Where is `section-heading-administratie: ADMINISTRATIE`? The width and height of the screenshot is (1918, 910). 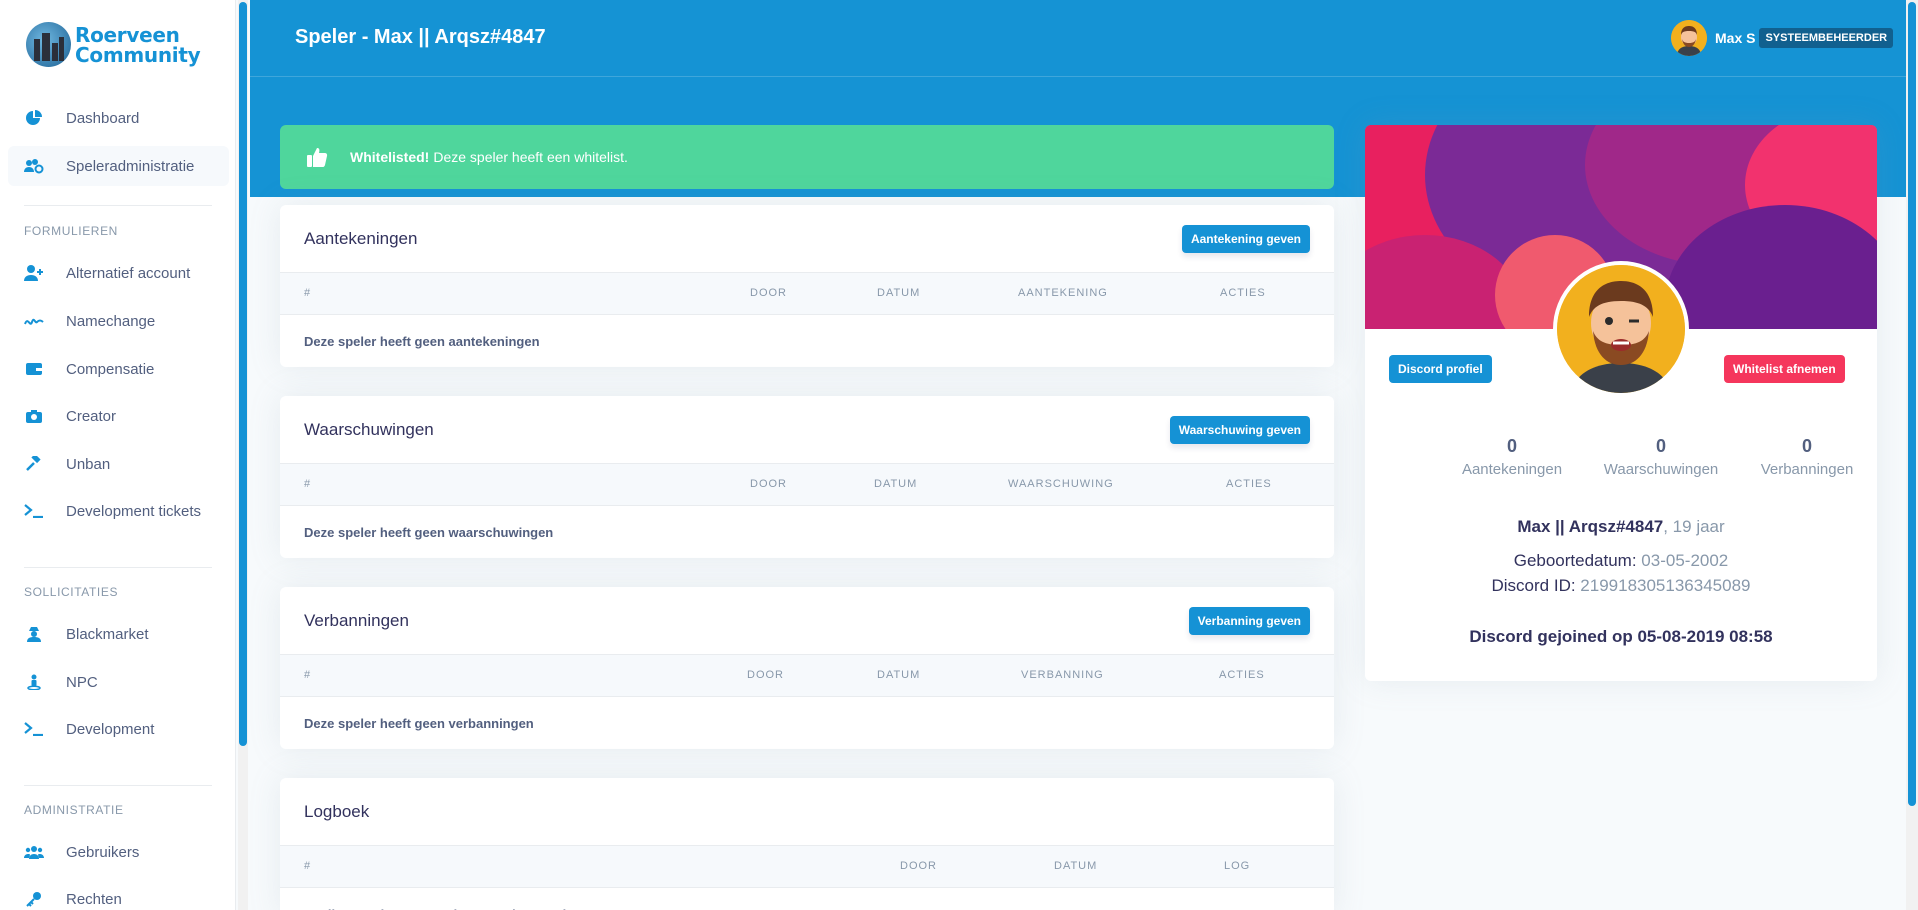 section-heading-administratie: ADMINISTRATIE is located at coordinates (74, 810).